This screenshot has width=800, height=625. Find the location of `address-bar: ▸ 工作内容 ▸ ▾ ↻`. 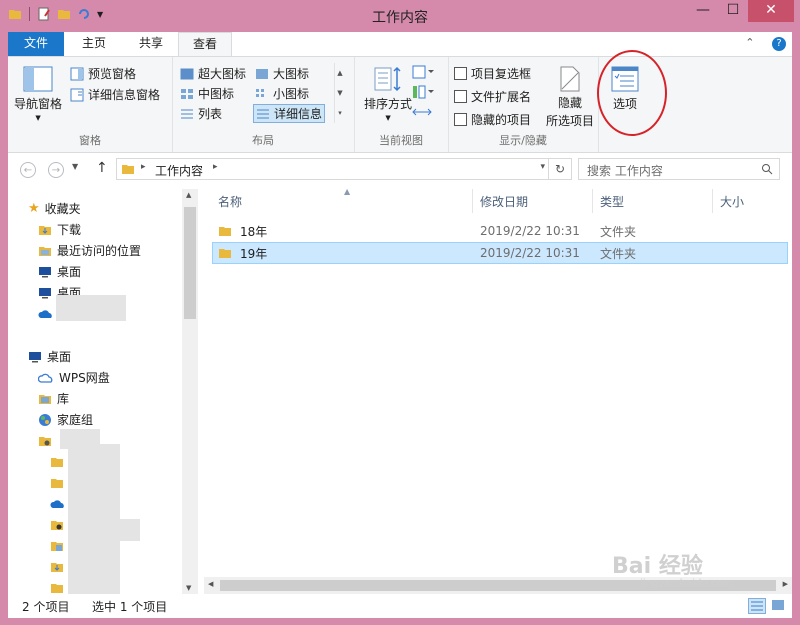

address-bar: ▸ 工作内容 ▸ ▾ ↻ is located at coordinates (344, 169).